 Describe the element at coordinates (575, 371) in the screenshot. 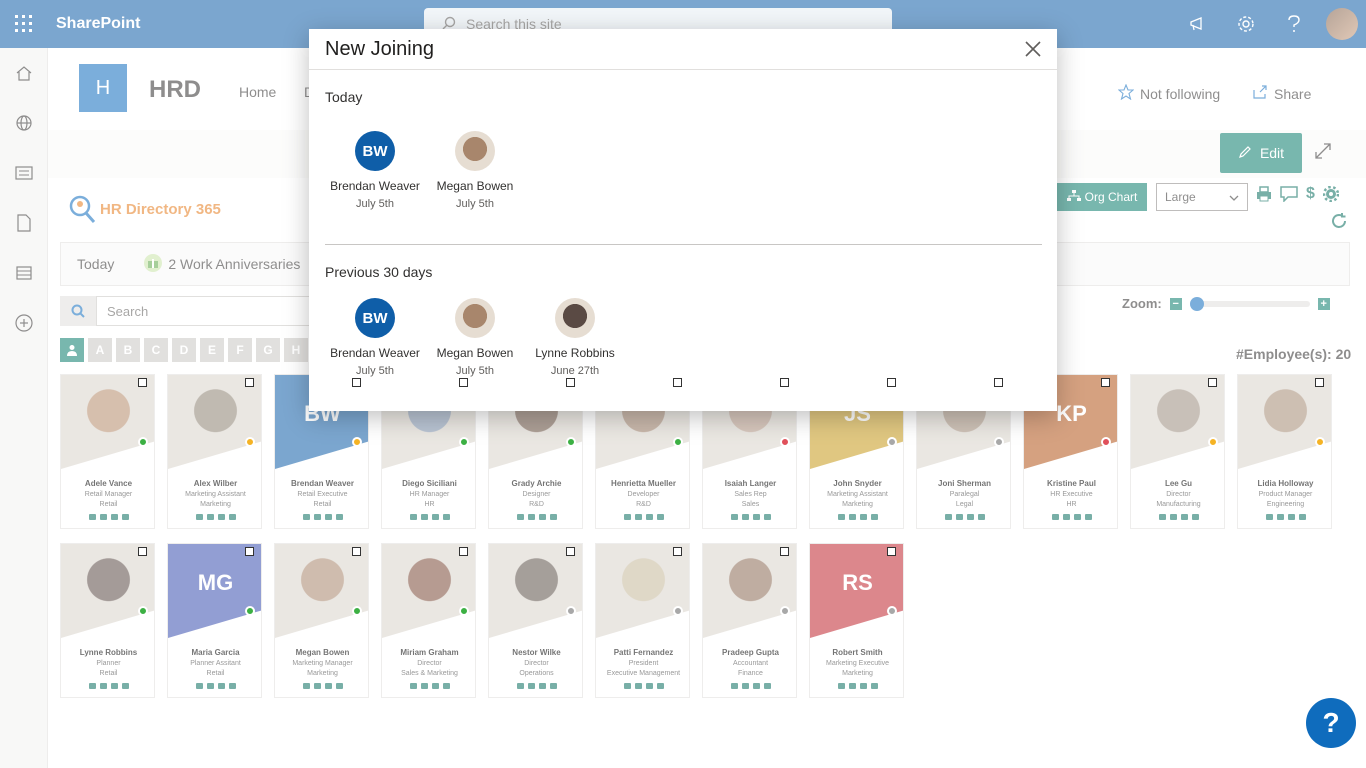

I see `new-joiner-date: June 27th` at that location.